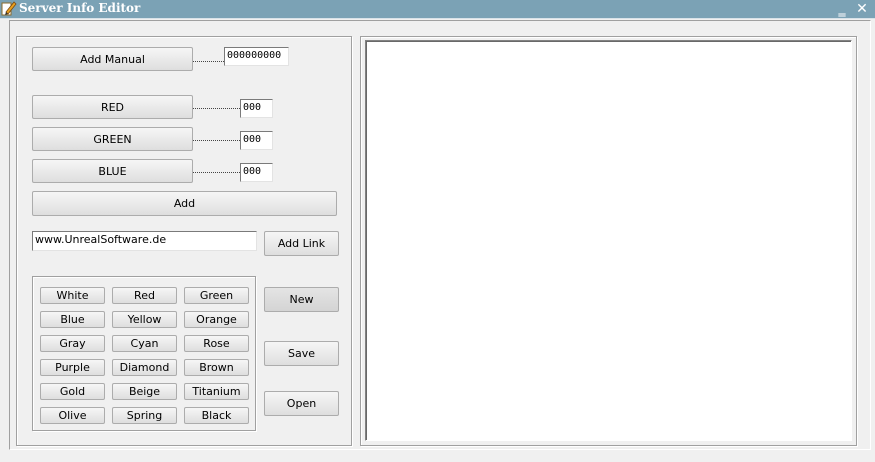 Image resolution: width=875 pixels, height=462 pixels. Describe the element at coordinates (301, 299) in the screenshot. I see `new-button: New` at that location.